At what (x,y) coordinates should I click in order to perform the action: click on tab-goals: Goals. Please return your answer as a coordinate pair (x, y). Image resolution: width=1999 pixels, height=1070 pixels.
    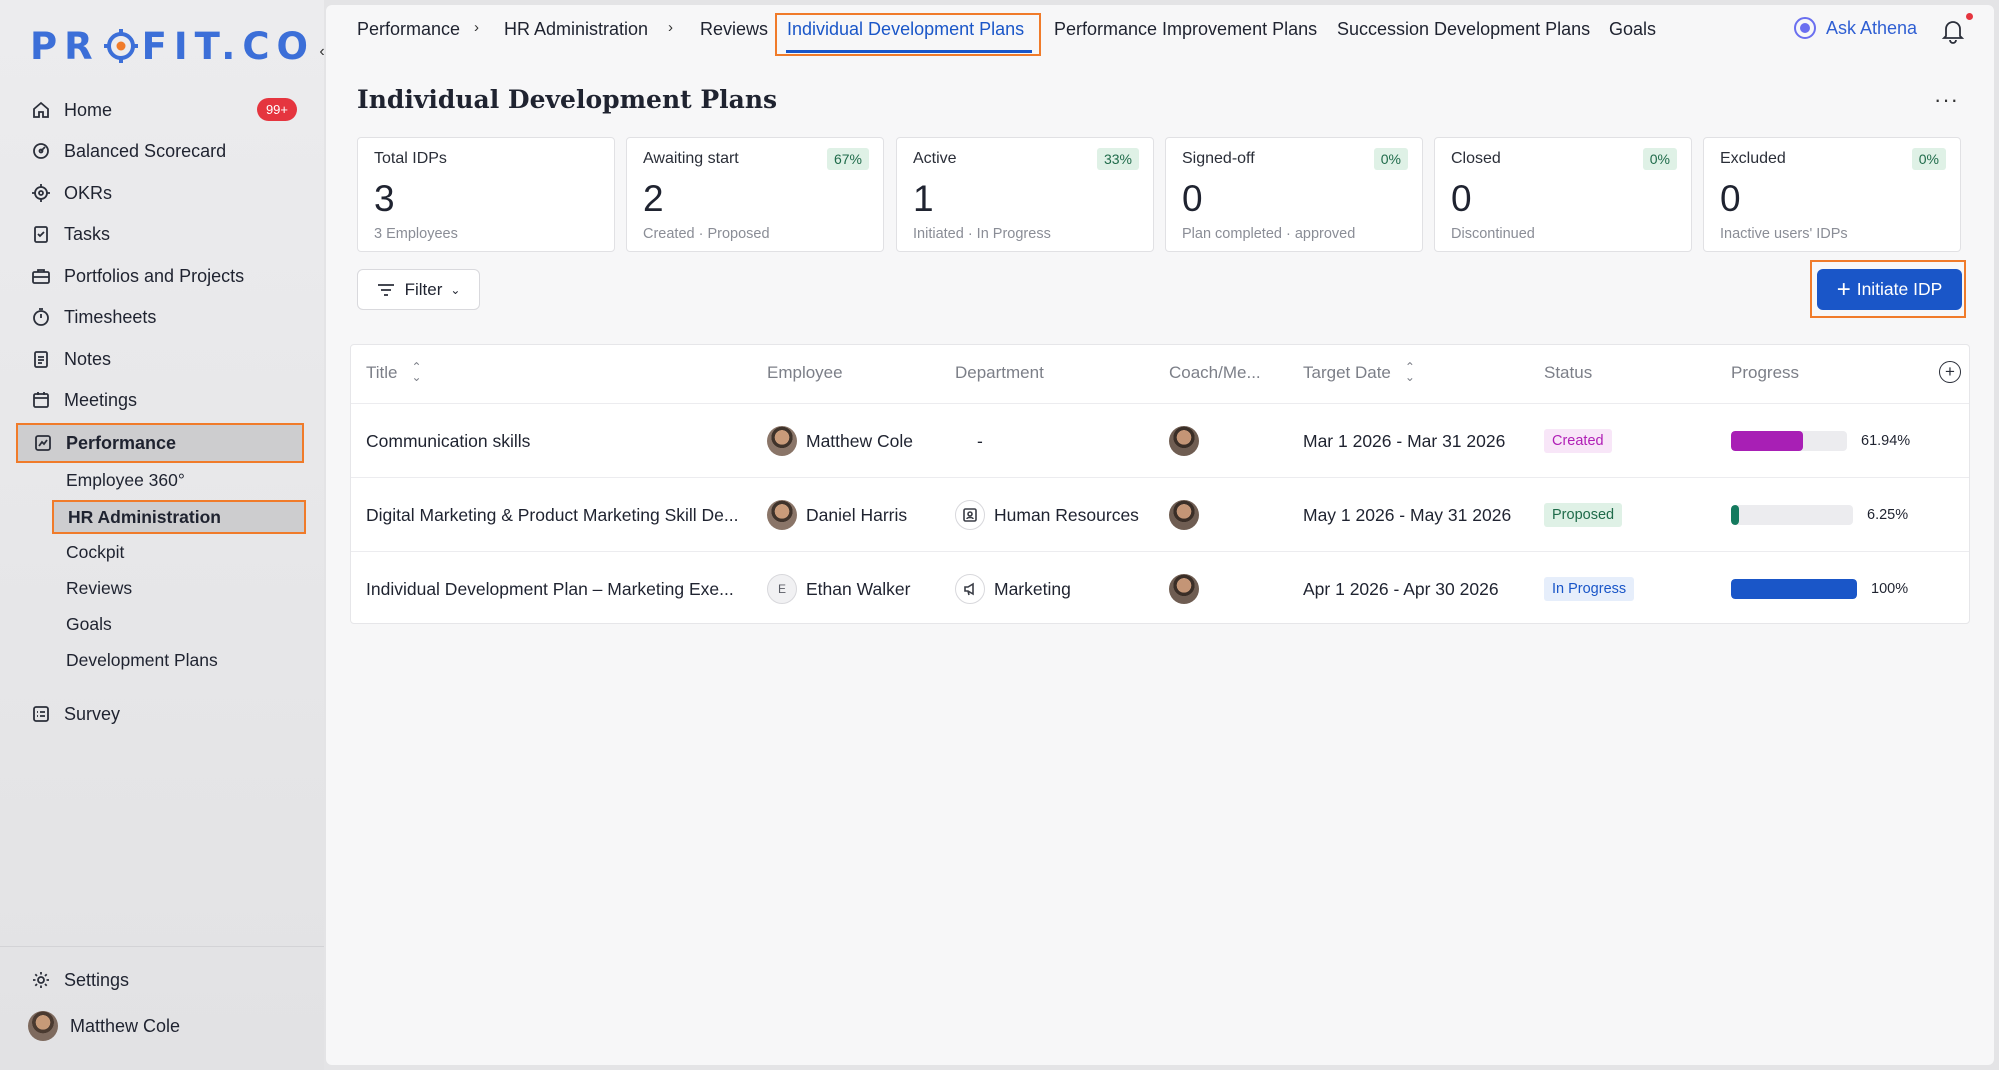
    Looking at the image, I should click on (1632, 29).